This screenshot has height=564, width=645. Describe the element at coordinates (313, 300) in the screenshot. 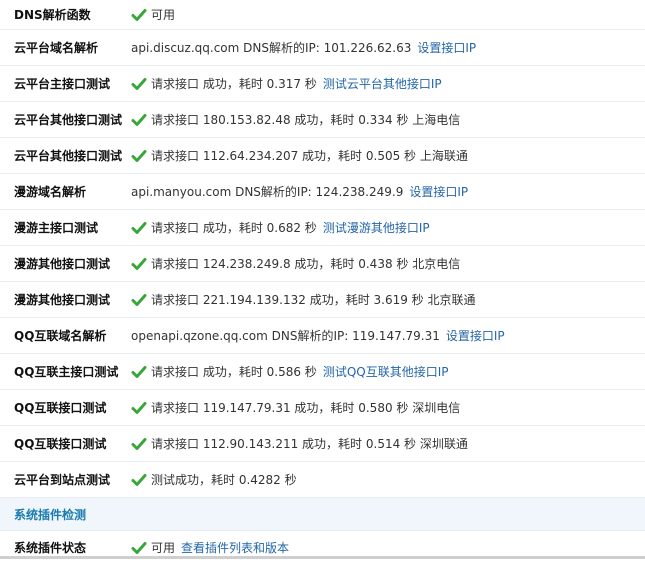

I see `row-text: 请求接口 221.194.139.132 成功，耗时 3.619 秒 北京联通` at that location.